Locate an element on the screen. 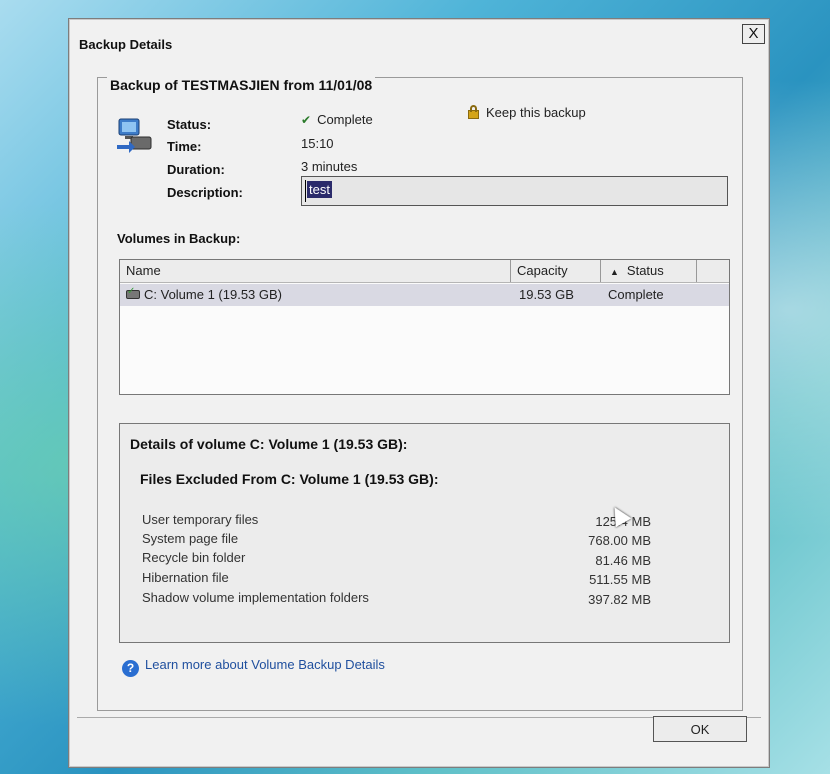 Image resolution: width=830 pixels, height=774 pixels. keep-backup-option: Keep this backup is located at coordinates (526, 112).